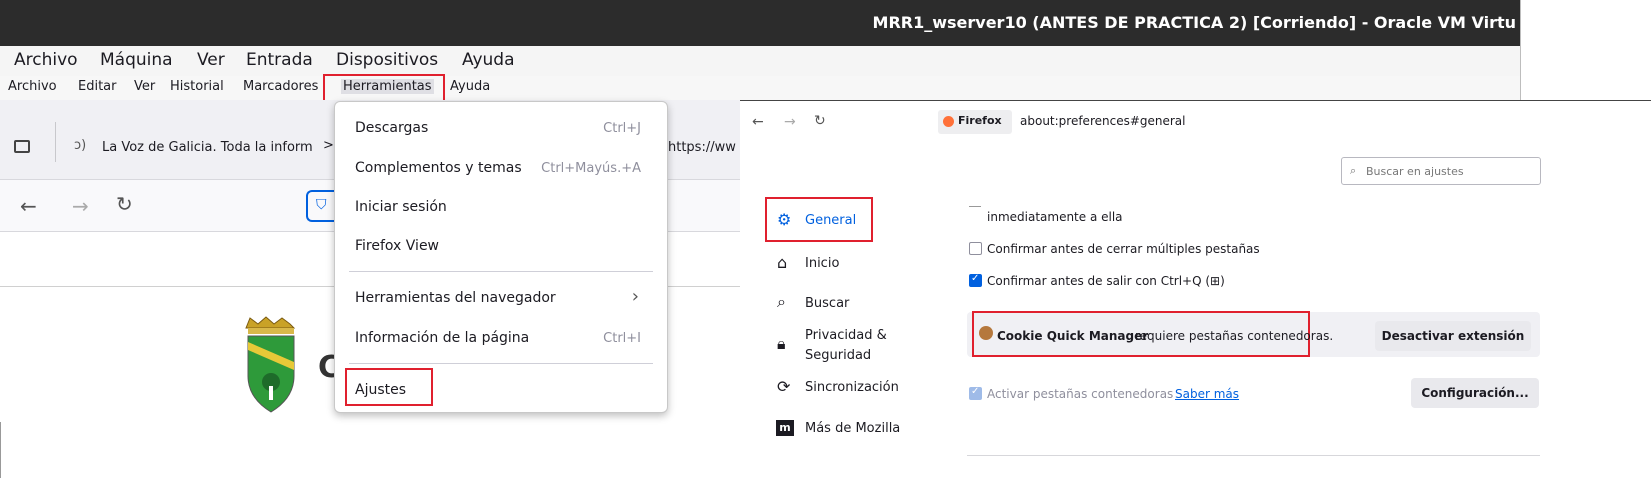 The height and width of the screenshot is (478, 1651). What do you see at coordinates (784, 386) in the screenshot?
I see `sync-icon: ⟳` at bounding box center [784, 386].